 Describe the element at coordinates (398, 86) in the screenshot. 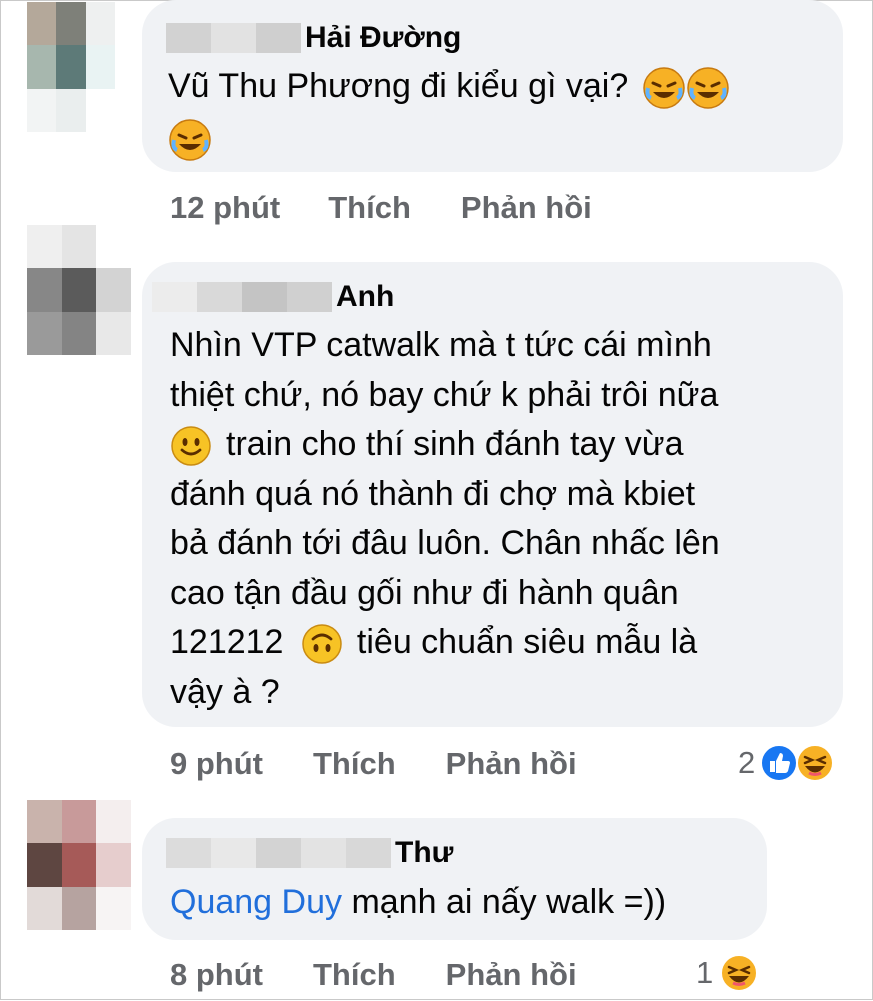

I see `comment-text-line: Vũ Thu Phương đi kiểu gì vại?` at that location.